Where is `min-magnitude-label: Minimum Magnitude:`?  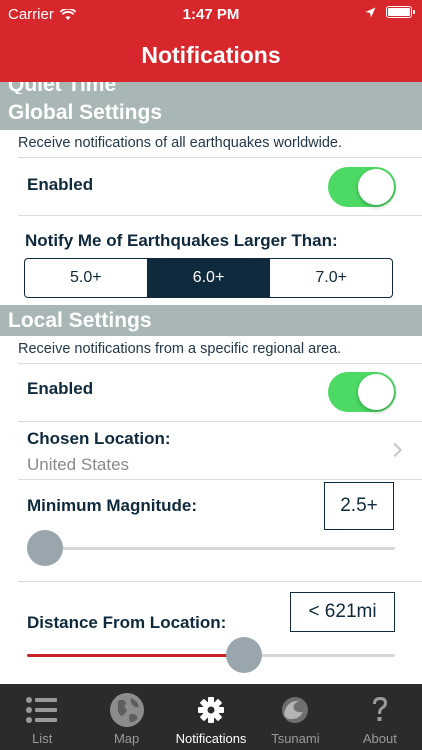
min-magnitude-label: Minimum Magnitude: is located at coordinates (112, 505).